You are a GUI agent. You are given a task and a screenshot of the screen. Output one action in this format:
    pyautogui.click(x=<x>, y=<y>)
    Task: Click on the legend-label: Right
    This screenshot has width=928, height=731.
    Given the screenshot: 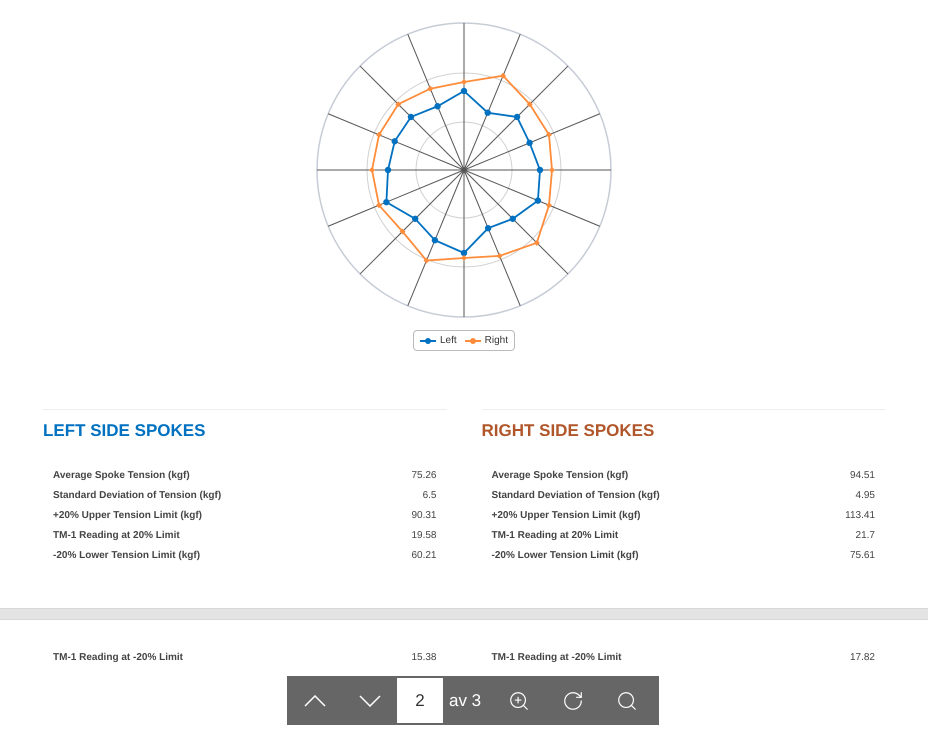 What is the action you would take?
    pyautogui.click(x=496, y=341)
    